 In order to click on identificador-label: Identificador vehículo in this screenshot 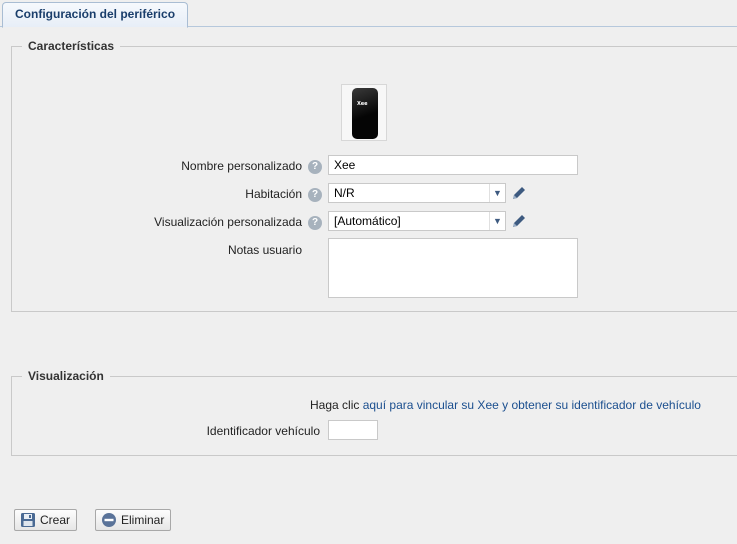, I will do `click(263, 431)`.